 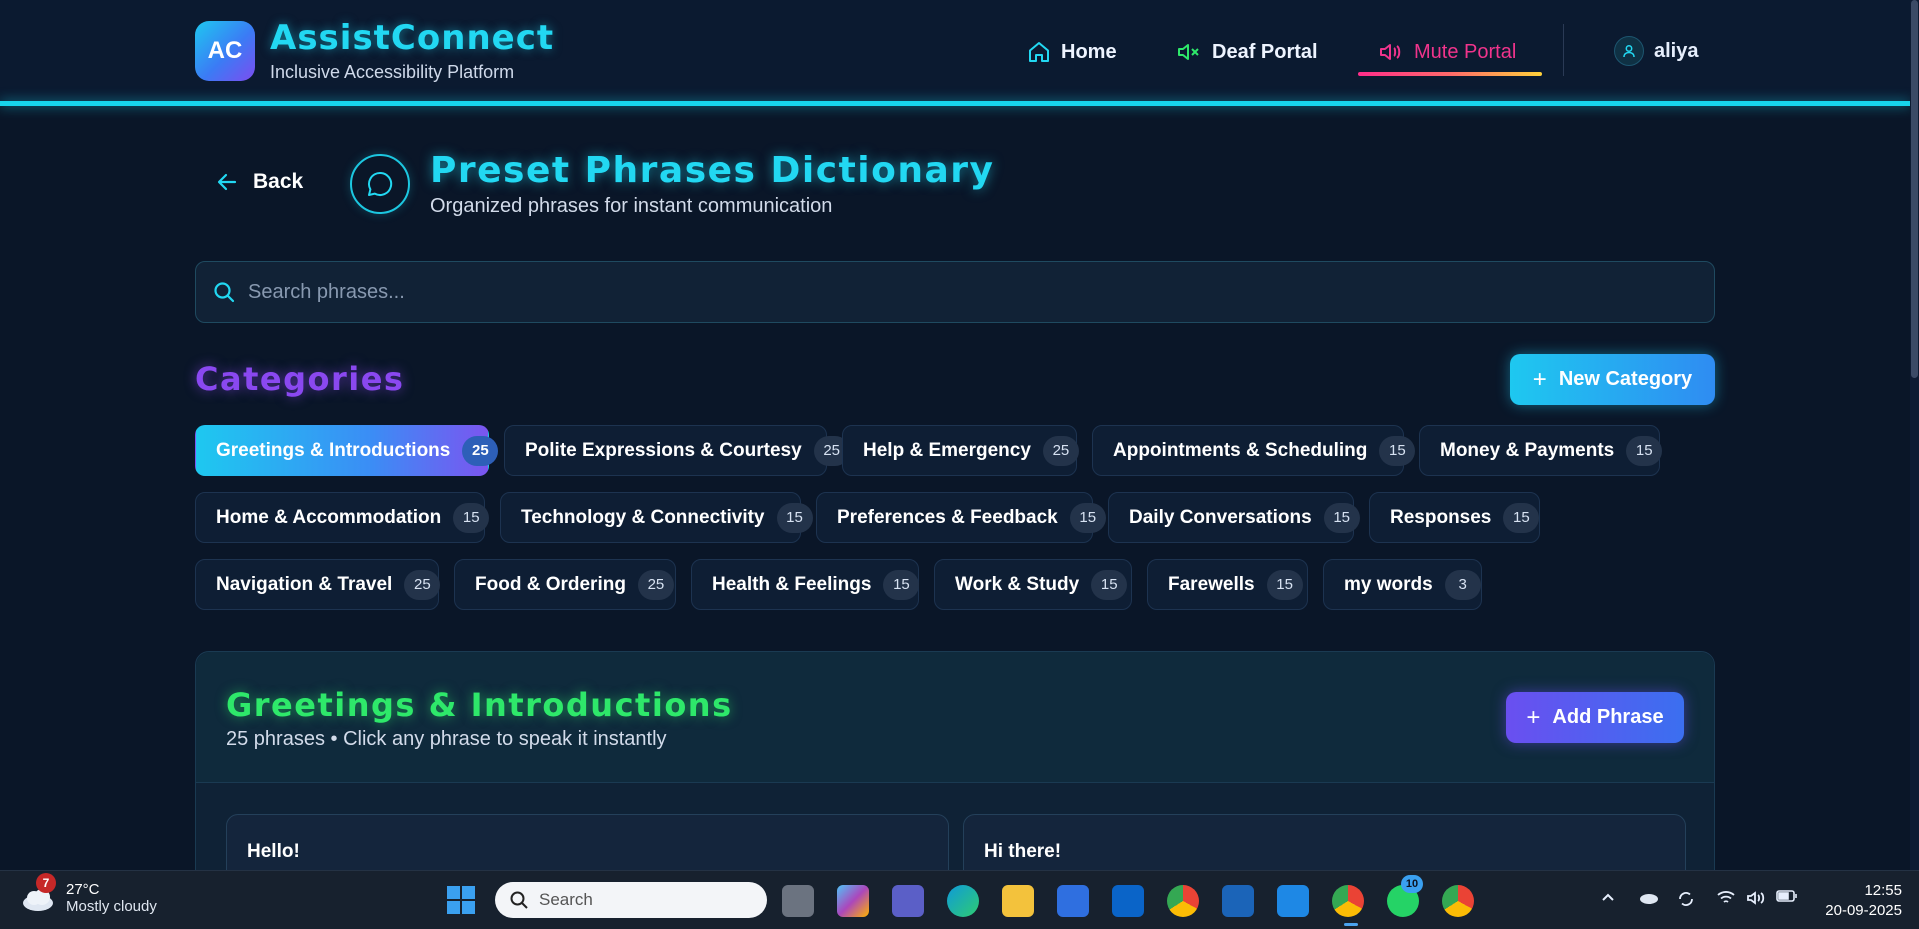 I want to click on category-chip-appointments: Appointments & Scheduling 15, so click(x=1254, y=450).